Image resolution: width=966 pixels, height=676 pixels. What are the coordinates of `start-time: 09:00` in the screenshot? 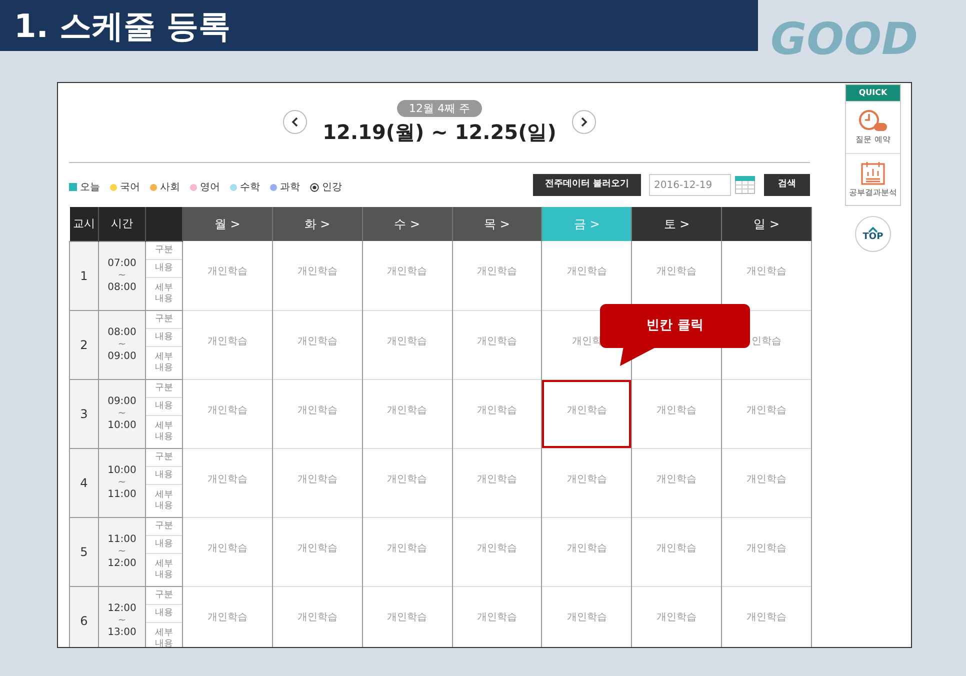 It's located at (122, 402).